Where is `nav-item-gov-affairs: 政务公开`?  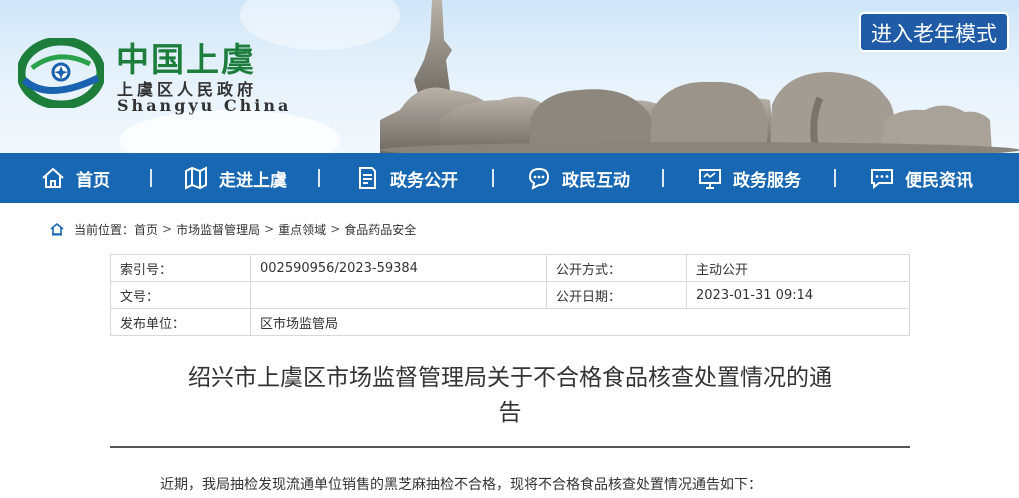 nav-item-gov-affairs: 政务公开 is located at coordinates (406, 178).